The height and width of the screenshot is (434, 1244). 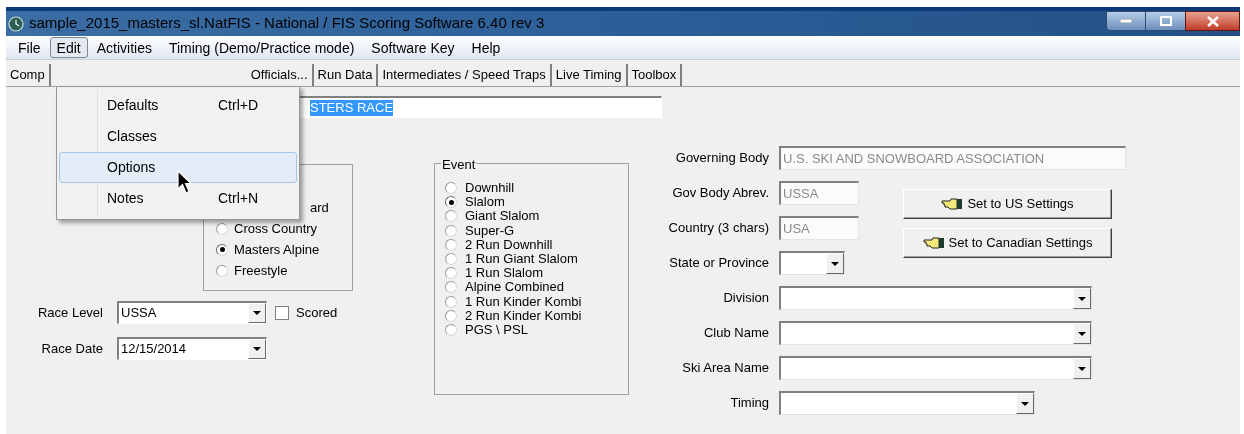 I want to click on selected-text: STERS RACE, so click(x=352, y=107).